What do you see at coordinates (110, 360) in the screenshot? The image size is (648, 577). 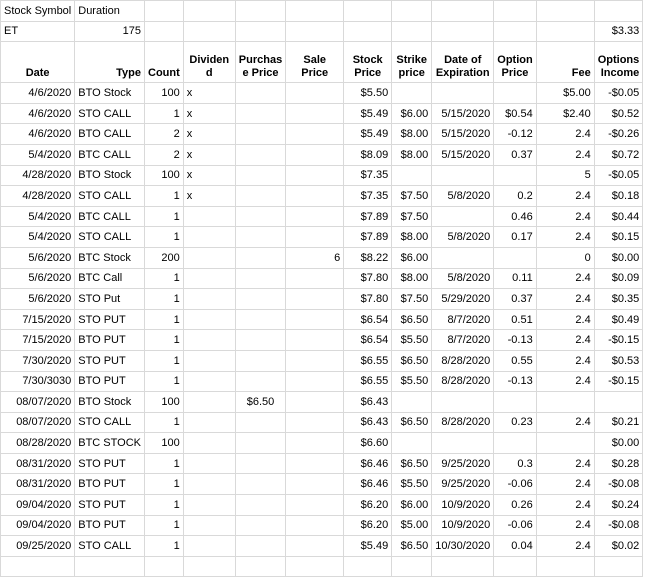 I see `cell-type: STO PUT` at bounding box center [110, 360].